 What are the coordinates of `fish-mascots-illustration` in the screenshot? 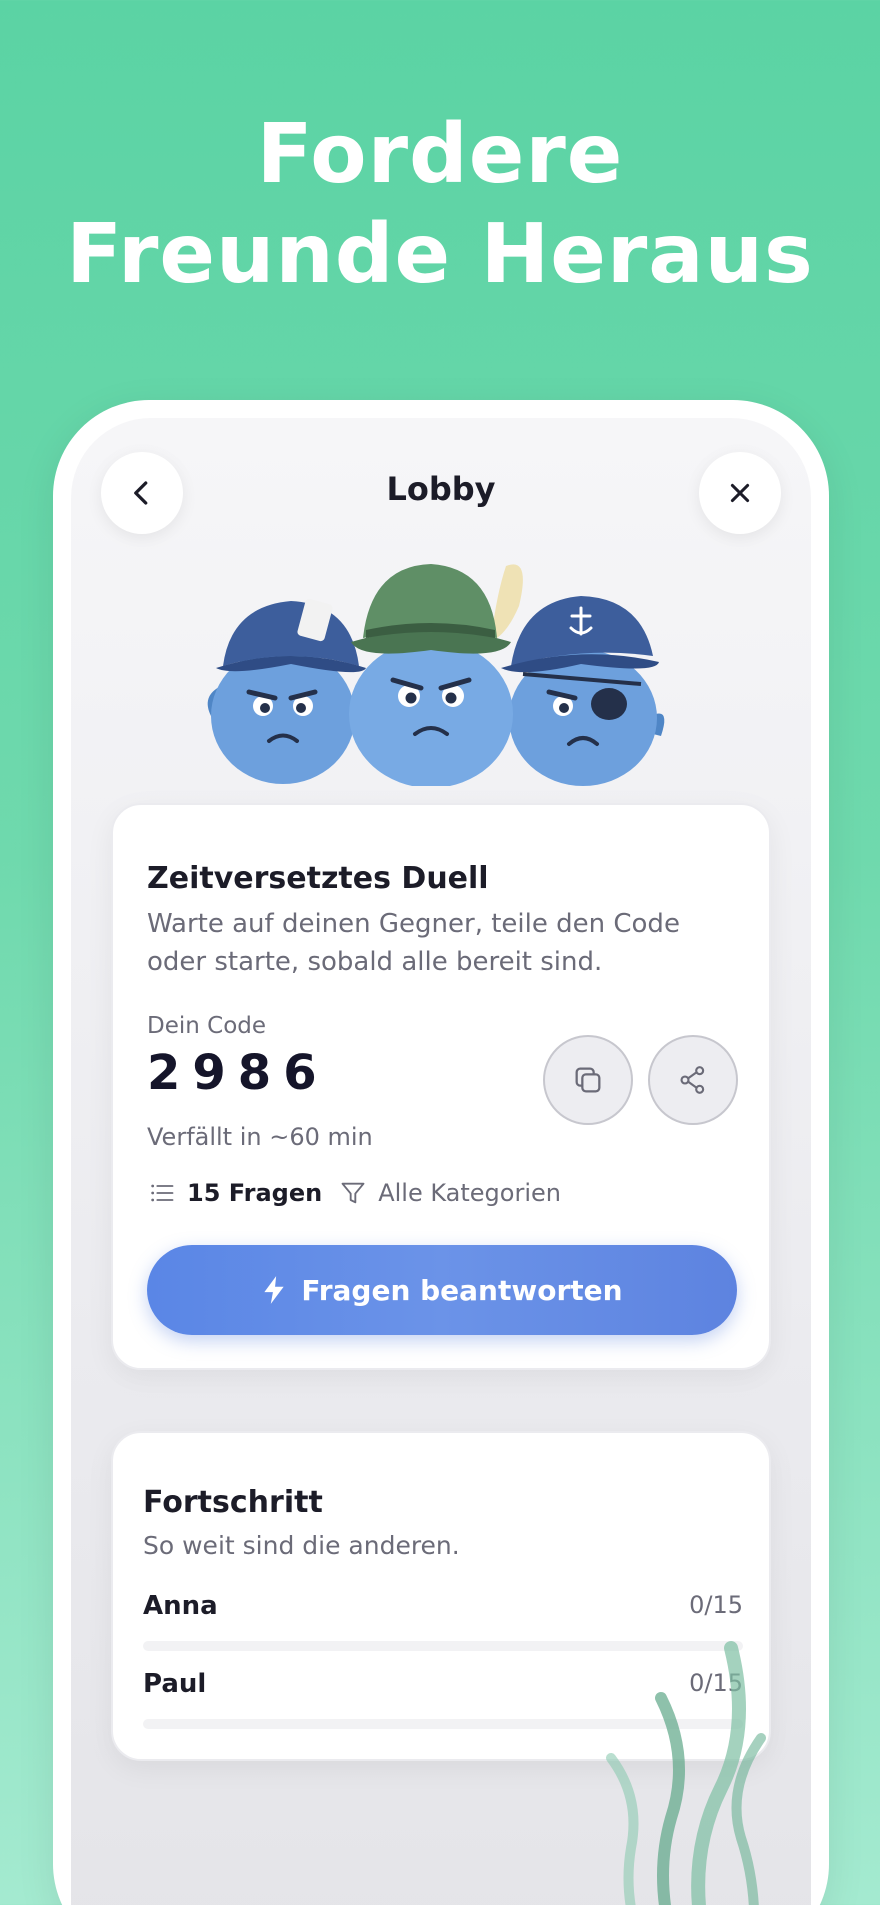 It's located at (436, 675).